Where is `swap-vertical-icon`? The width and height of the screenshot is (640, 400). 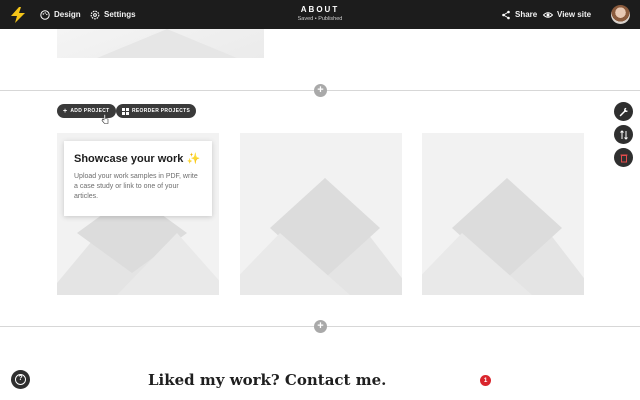 swap-vertical-icon is located at coordinates (623, 134).